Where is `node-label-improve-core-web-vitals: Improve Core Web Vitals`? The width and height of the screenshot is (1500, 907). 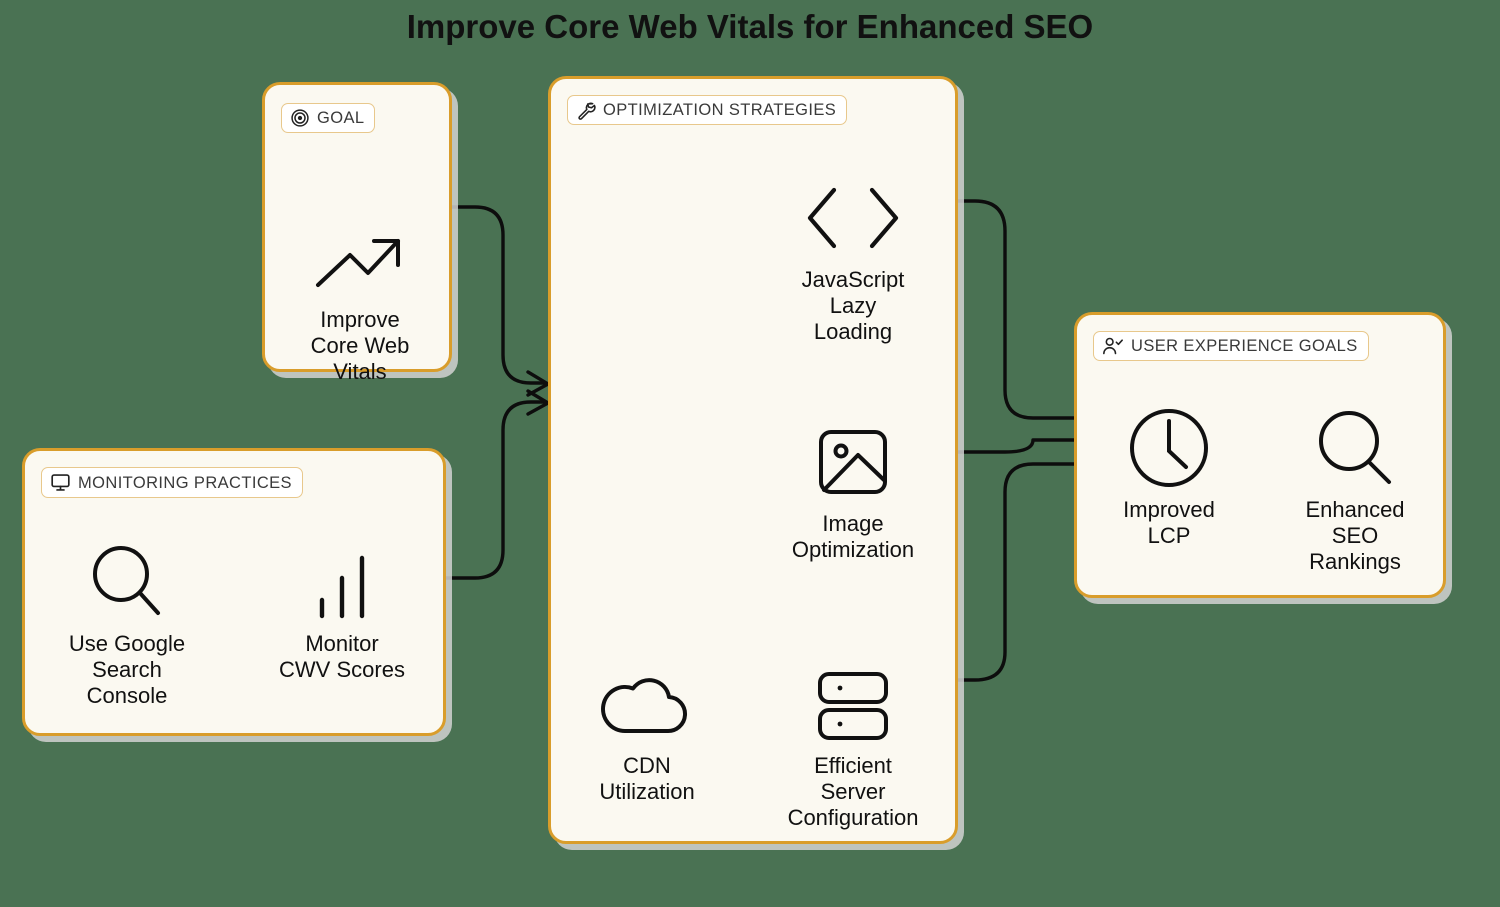
node-label-improve-core-web-vitals: Improve Core Web Vitals is located at coordinates (360, 345).